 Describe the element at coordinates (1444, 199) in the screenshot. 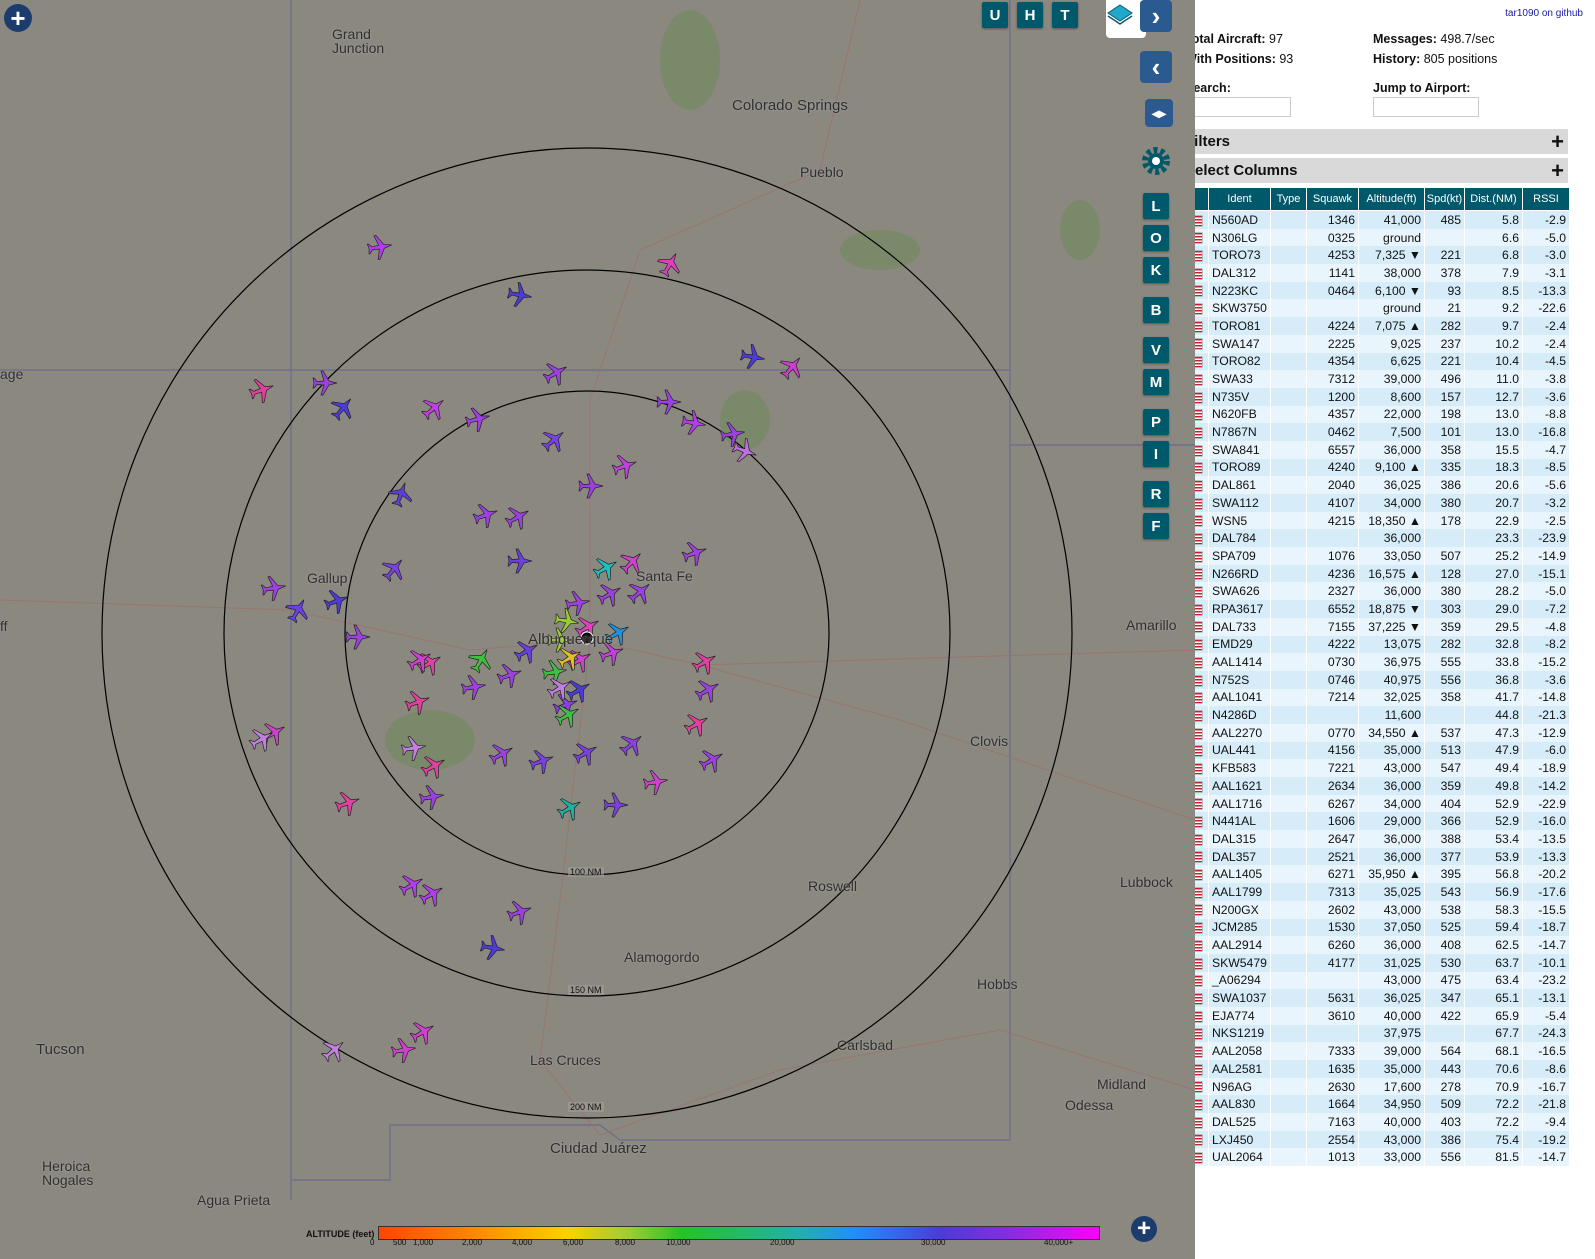

I see `column-header: Spd(kt)` at that location.